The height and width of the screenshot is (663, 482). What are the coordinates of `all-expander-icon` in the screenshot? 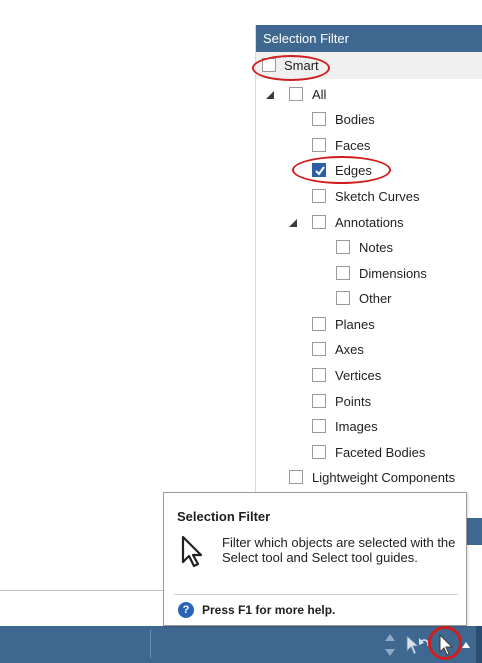 It's located at (269, 94).